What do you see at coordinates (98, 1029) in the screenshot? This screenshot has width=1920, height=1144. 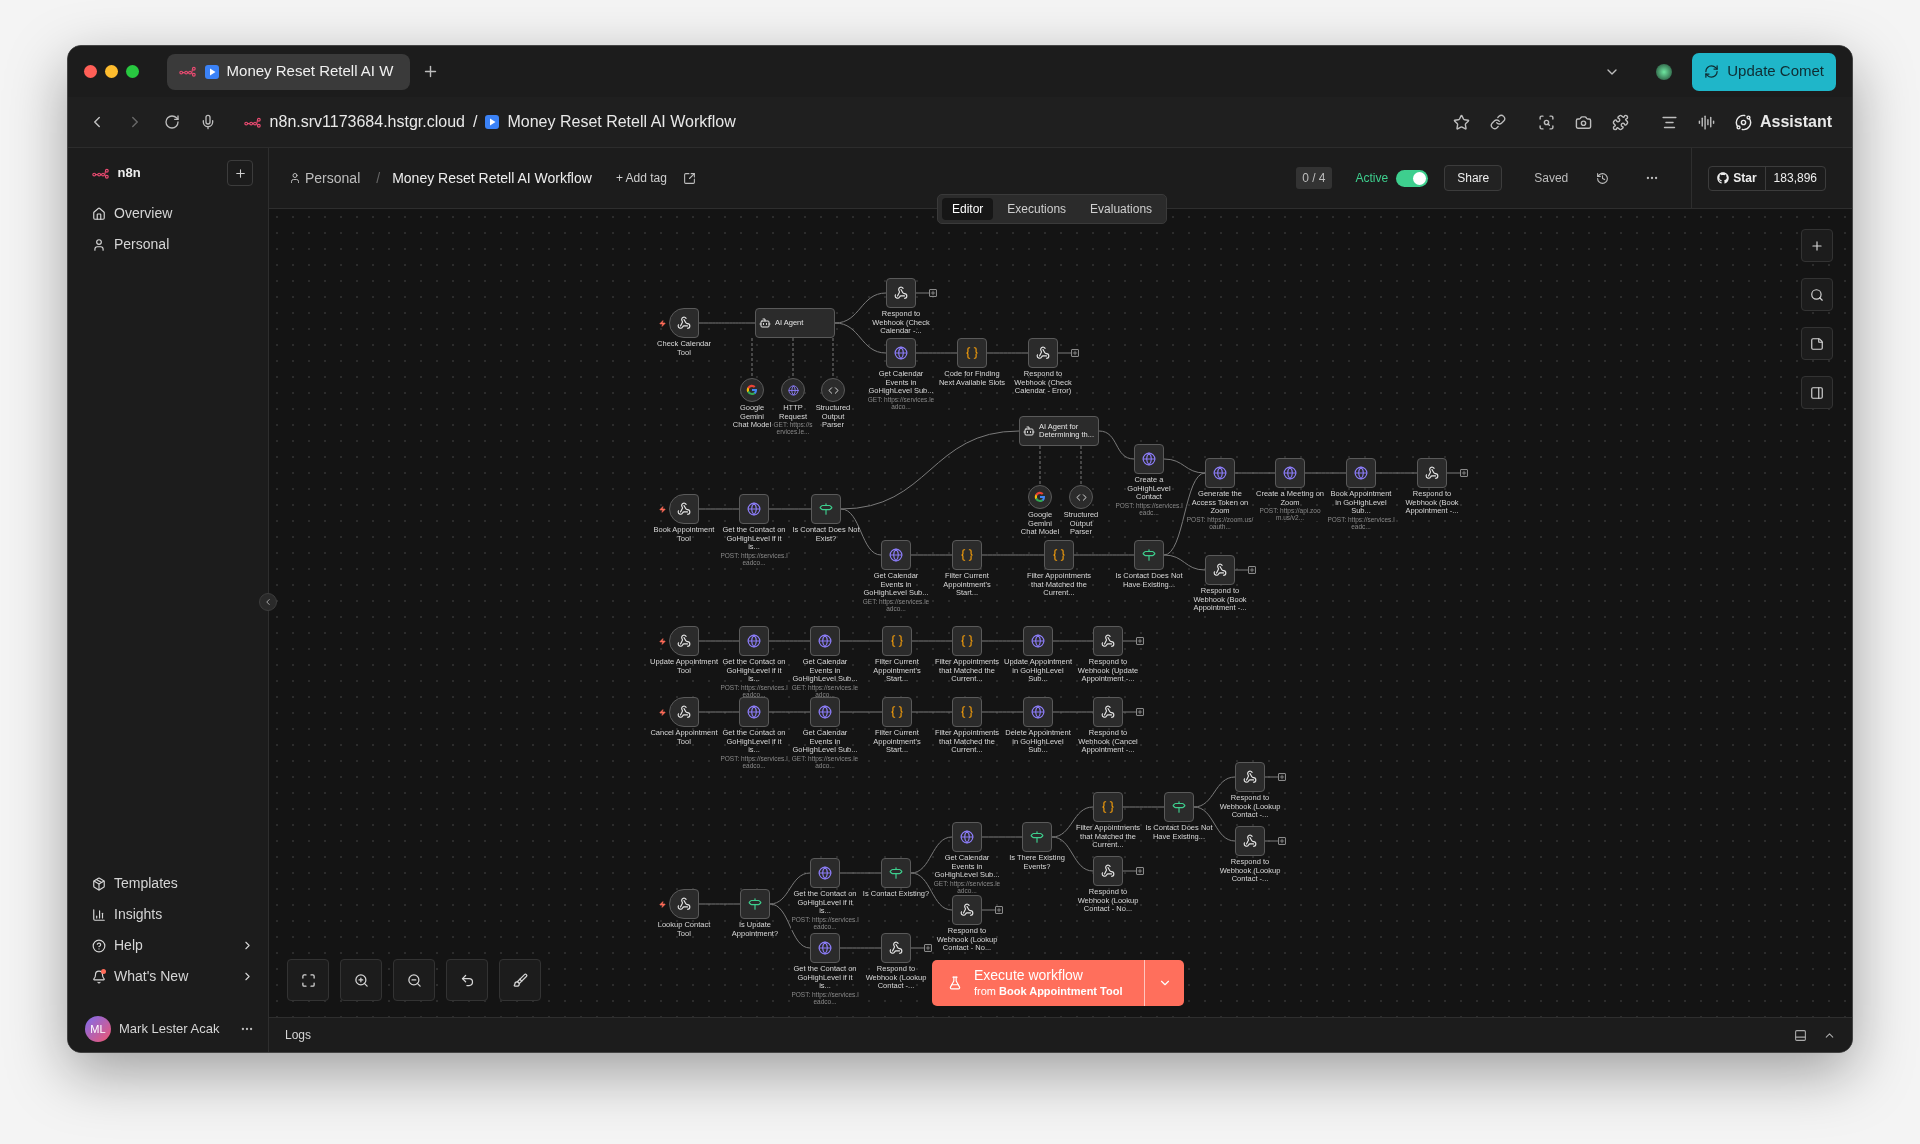 I see `user-avatar: ML` at bounding box center [98, 1029].